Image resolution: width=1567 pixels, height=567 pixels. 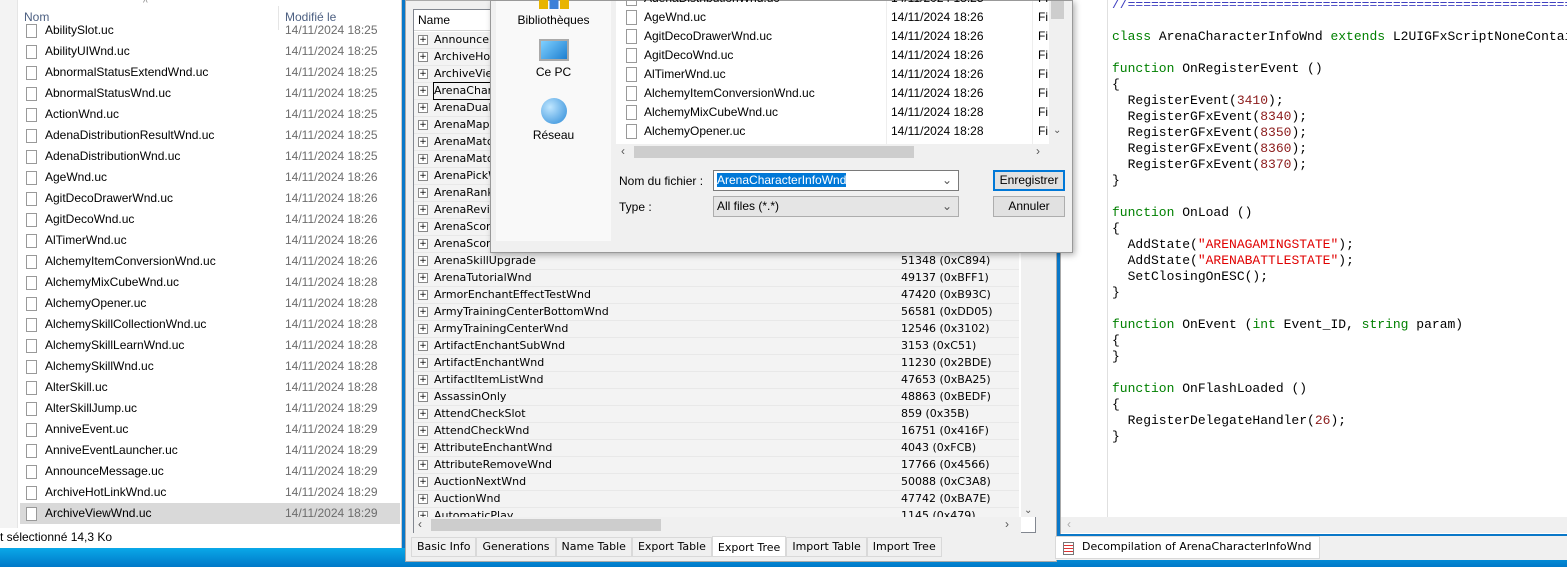 What do you see at coordinates (210, 198) in the screenshot?
I see `file-row: AgitDecoDrawerWnd.uc 14/11/2024 18:26` at bounding box center [210, 198].